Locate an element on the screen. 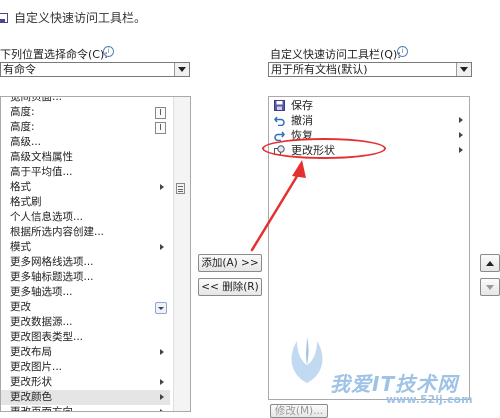 The width and height of the screenshot is (500, 418). height-spin-icon: I is located at coordinates (160, 128).